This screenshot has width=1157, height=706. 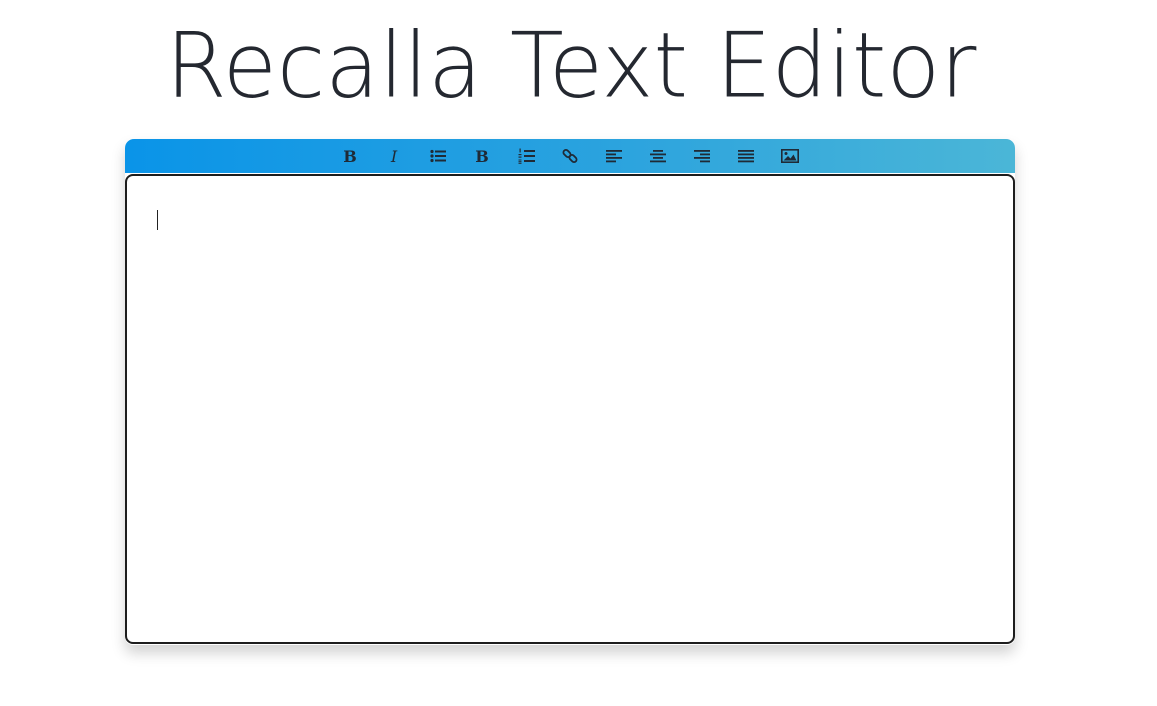 I want to click on align-right-icon, so click(x=702, y=156).